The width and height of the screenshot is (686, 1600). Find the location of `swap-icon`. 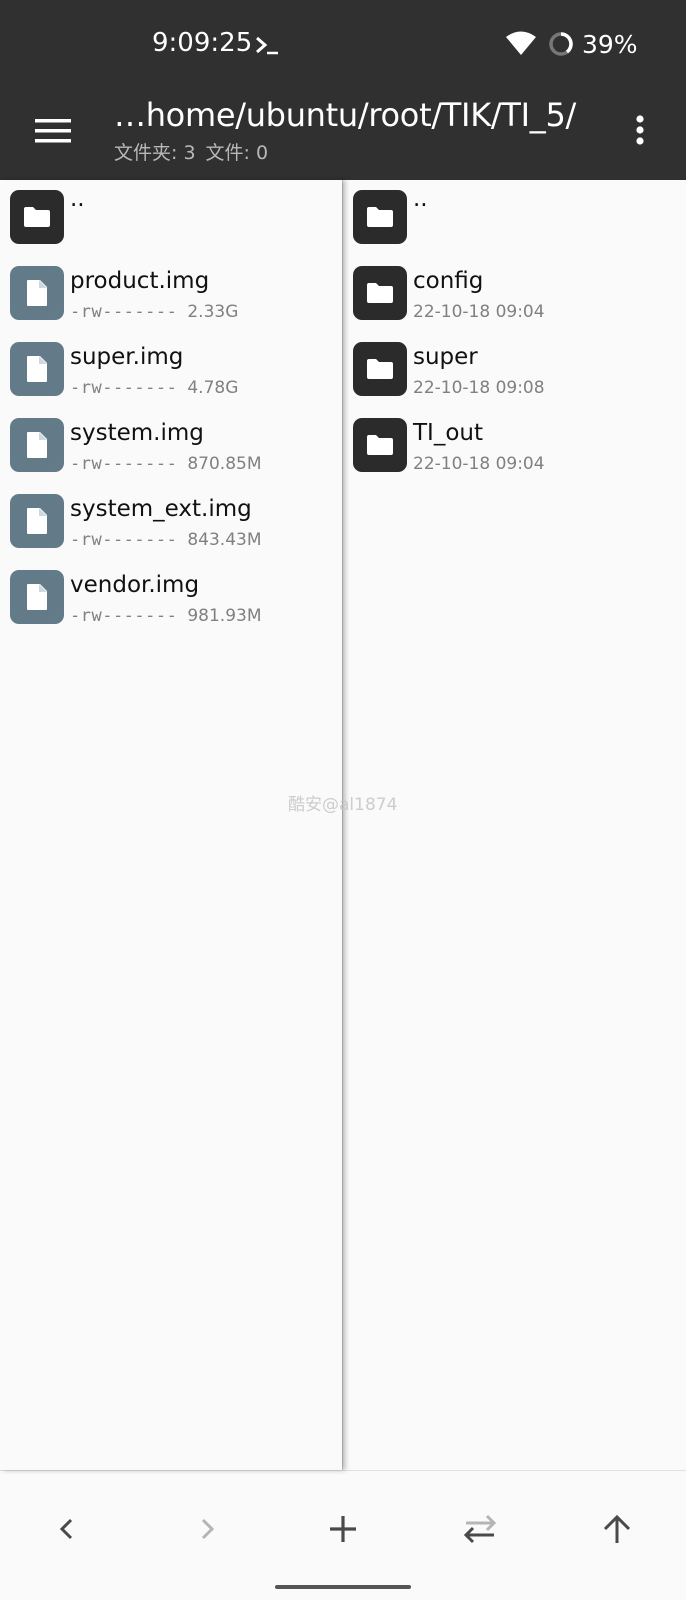

swap-icon is located at coordinates (480, 1529).